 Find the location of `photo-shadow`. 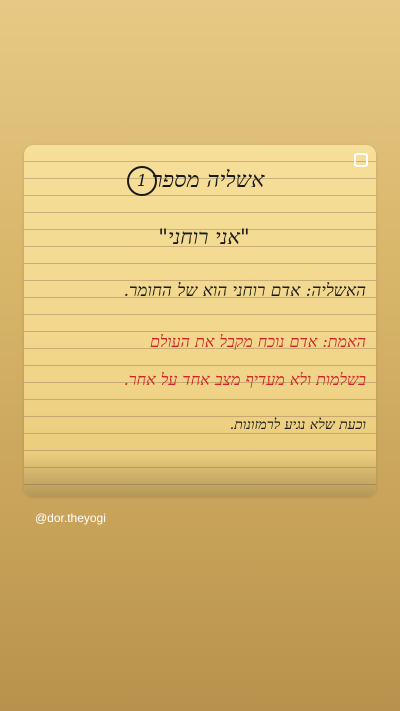

photo-shadow is located at coordinates (200, 475).